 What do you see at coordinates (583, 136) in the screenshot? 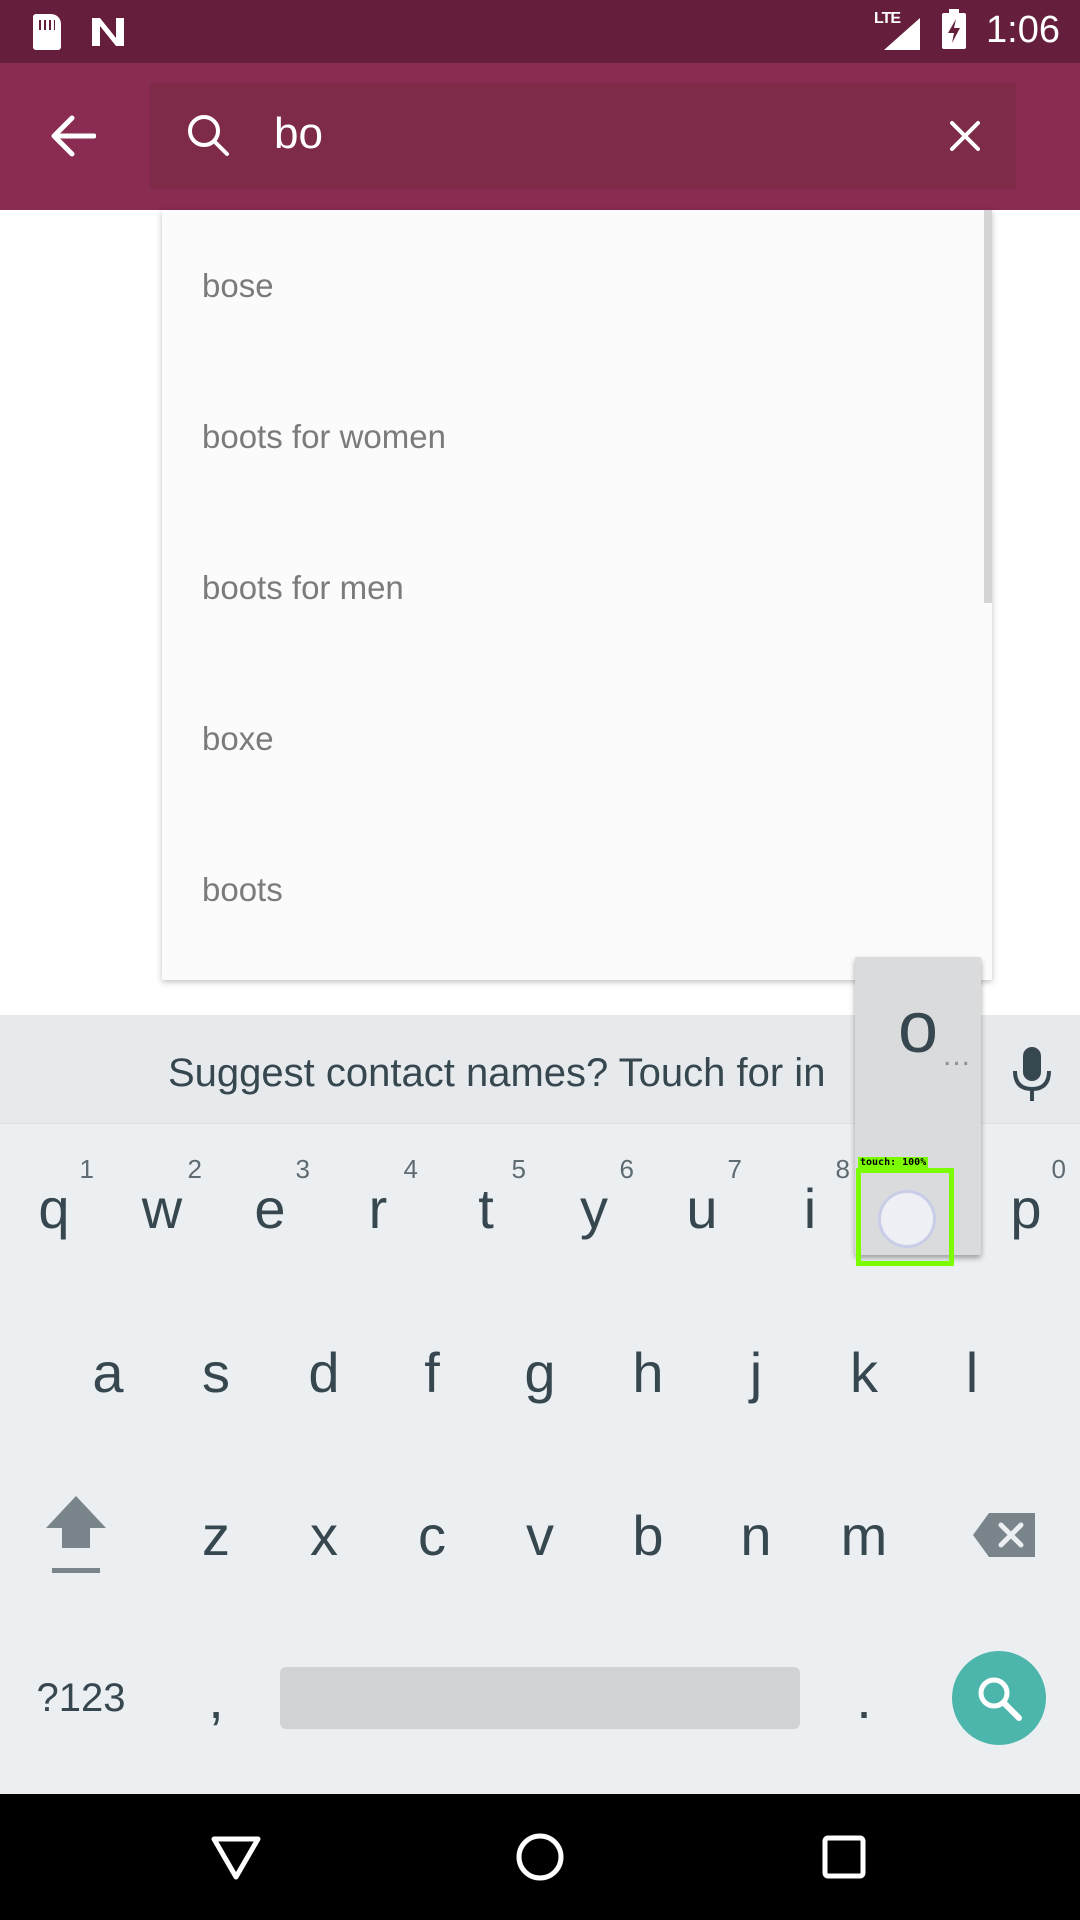
I see `search-box: bo` at bounding box center [583, 136].